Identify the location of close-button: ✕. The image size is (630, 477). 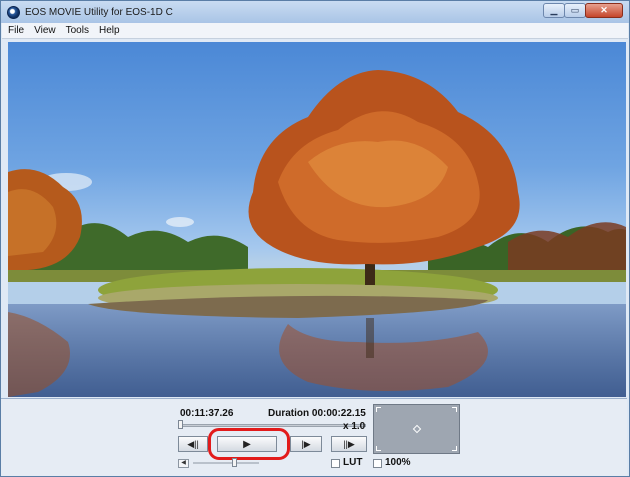
(604, 10).